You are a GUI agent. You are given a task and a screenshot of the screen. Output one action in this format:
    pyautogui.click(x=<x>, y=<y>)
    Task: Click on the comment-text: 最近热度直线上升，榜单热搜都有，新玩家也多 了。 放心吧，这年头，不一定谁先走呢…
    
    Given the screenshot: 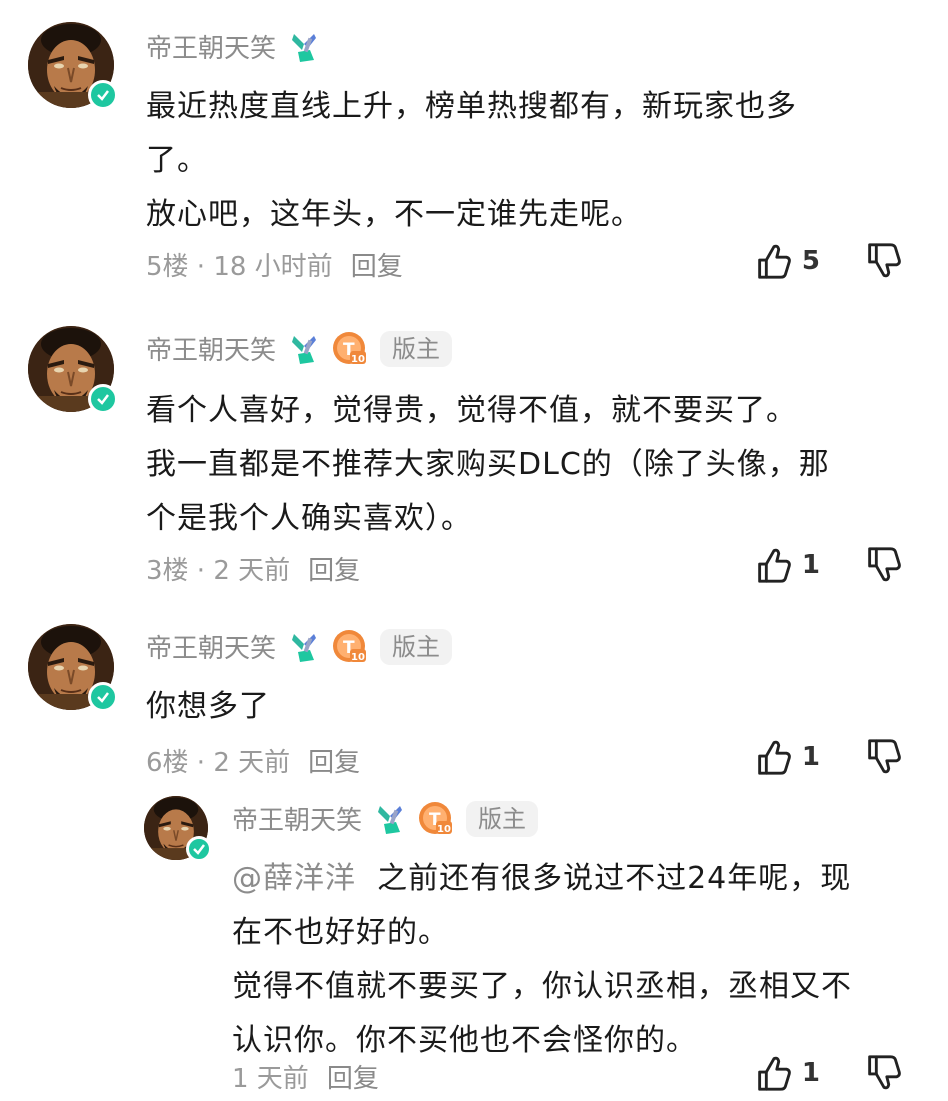 What is the action you would take?
    pyautogui.click(x=471, y=161)
    